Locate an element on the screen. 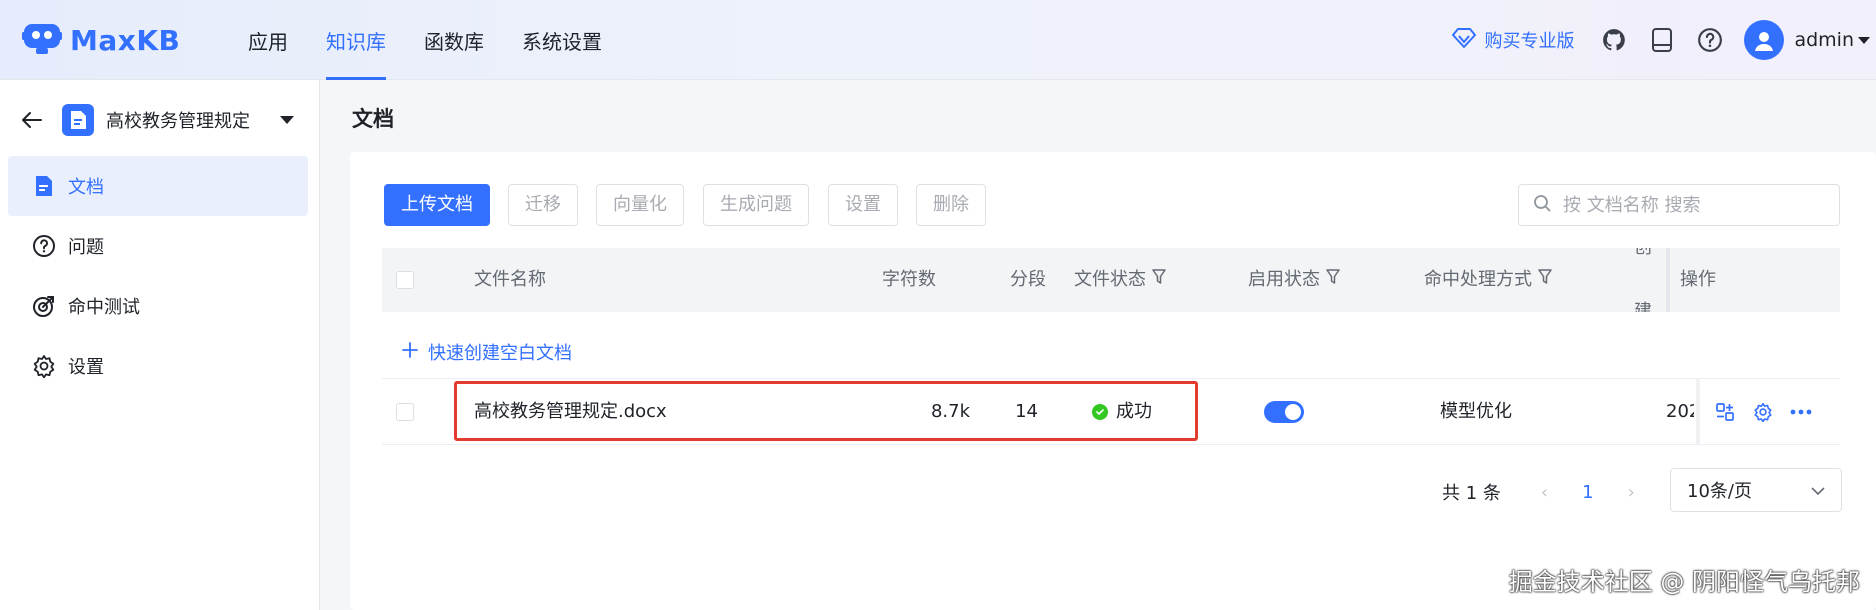 The image size is (1876, 610). brand-logo: MaxKB is located at coordinates (101, 40).